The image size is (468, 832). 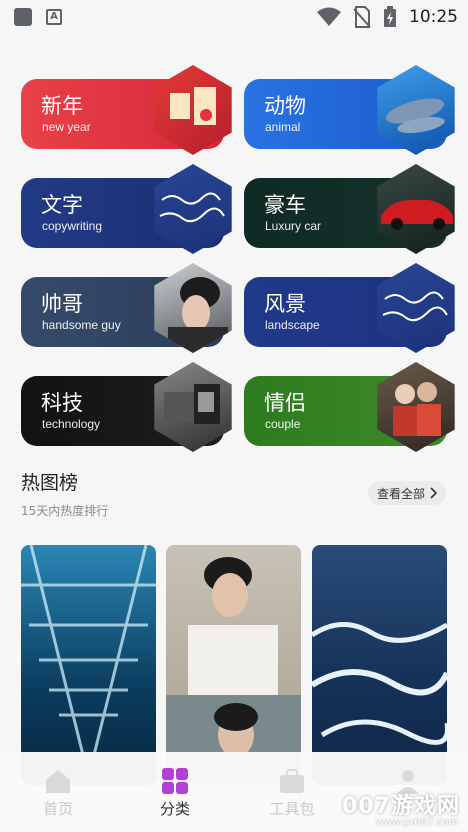 I want to click on tab-home: 首页, so click(x=58, y=792).